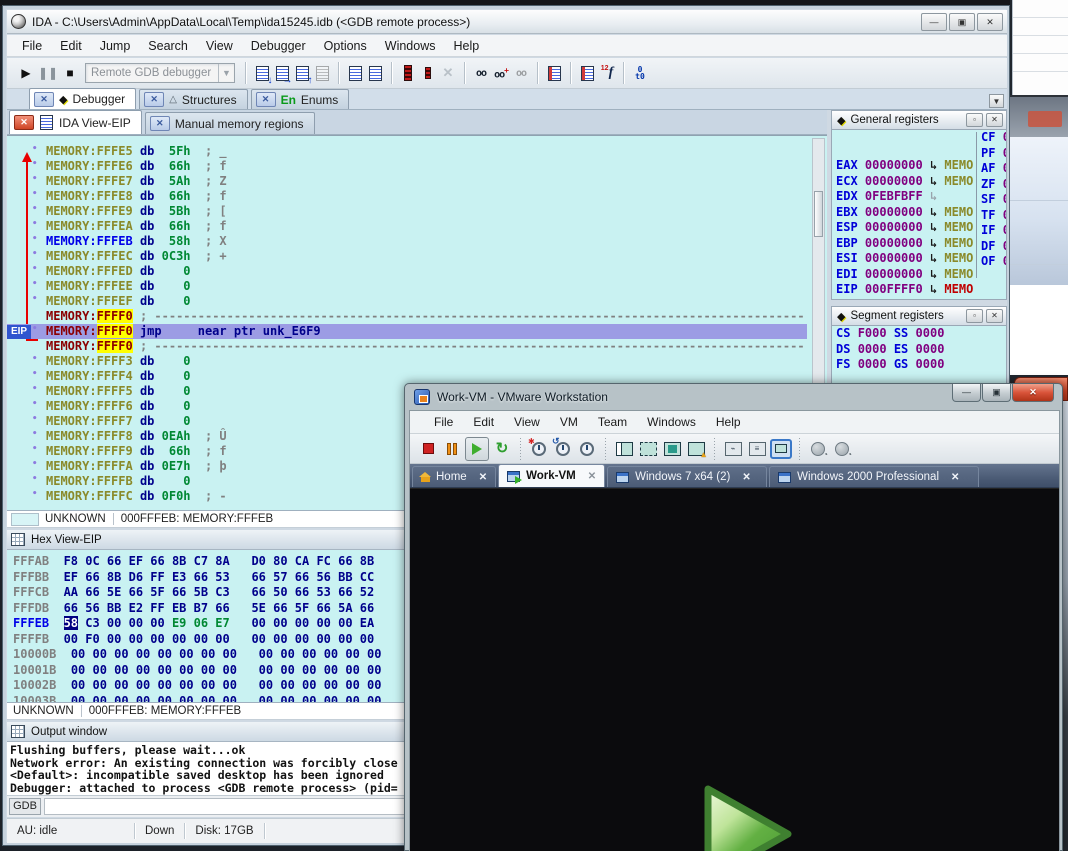 The width and height of the screenshot is (1068, 851). Describe the element at coordinates (648, 449) in the screenshot. I see `fit-guest-icon` at that location.